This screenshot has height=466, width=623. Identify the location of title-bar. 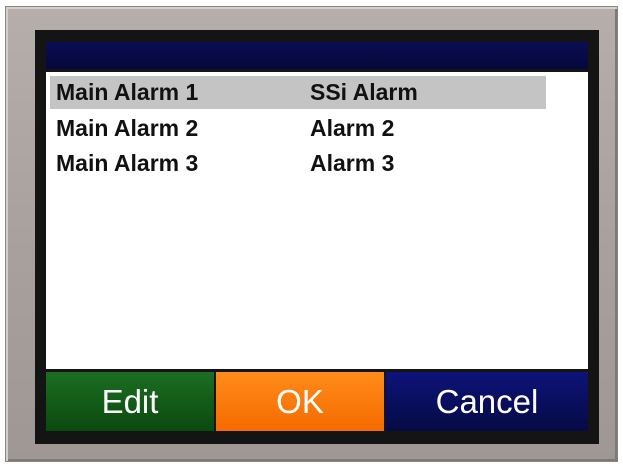
(317, 55).